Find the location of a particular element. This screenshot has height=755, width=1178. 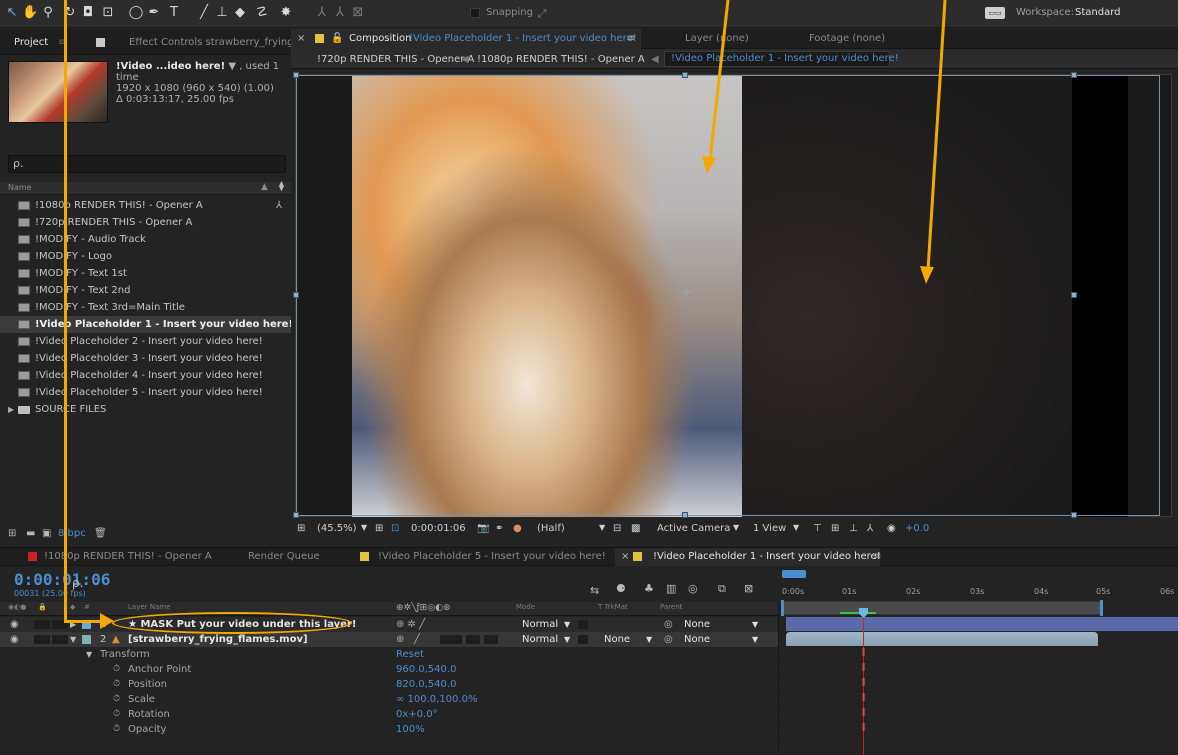

annotation-arrows-svg is located at coordinates (824, 142).